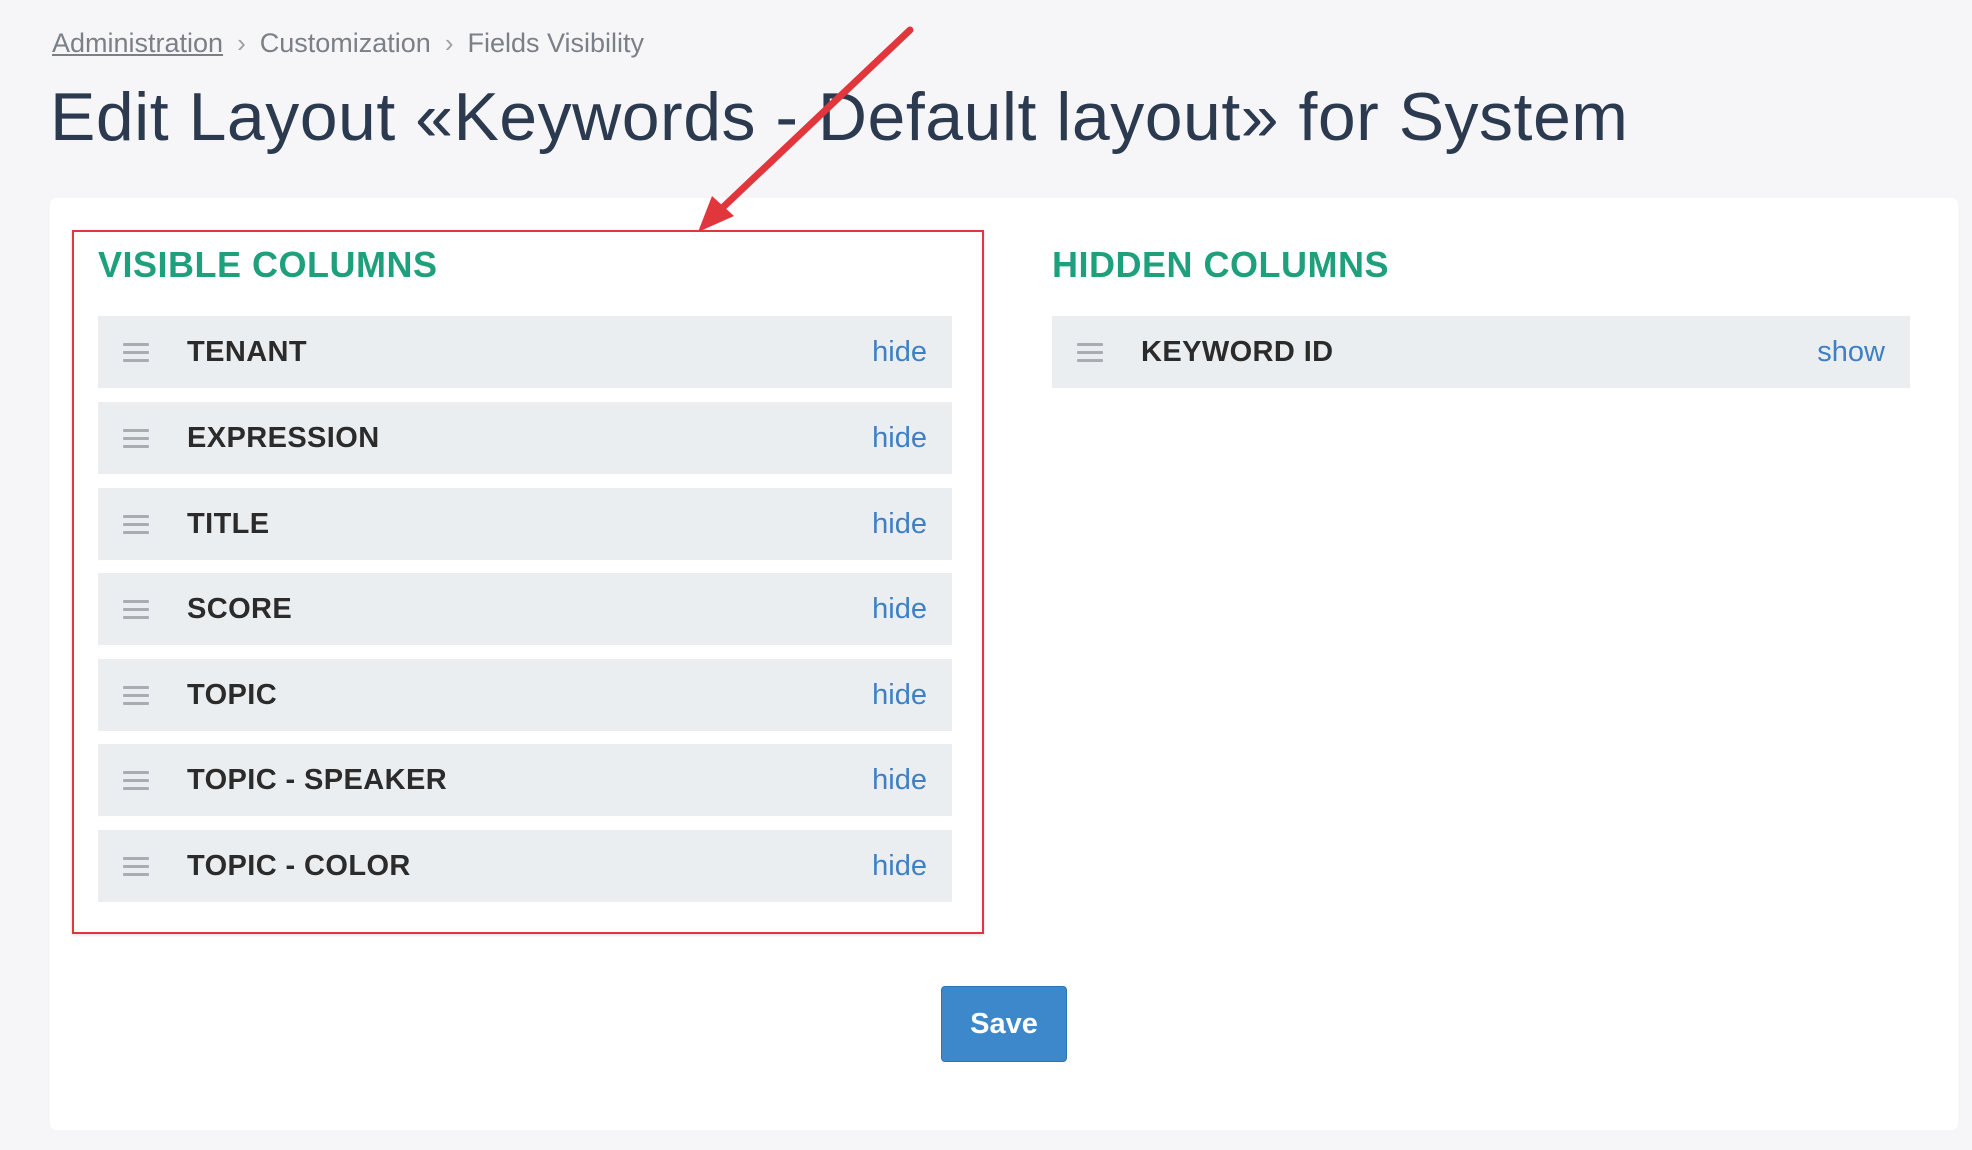  What do you see at coordinates (299, 865) in the screenshot?
I see `column-label: TOPIC - COLOR` at bounding box center [299, 865].